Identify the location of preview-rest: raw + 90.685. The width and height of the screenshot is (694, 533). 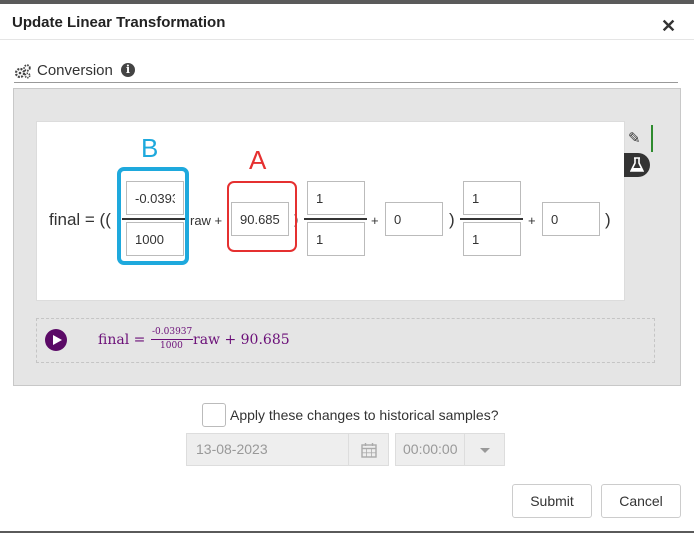
(241, 340).